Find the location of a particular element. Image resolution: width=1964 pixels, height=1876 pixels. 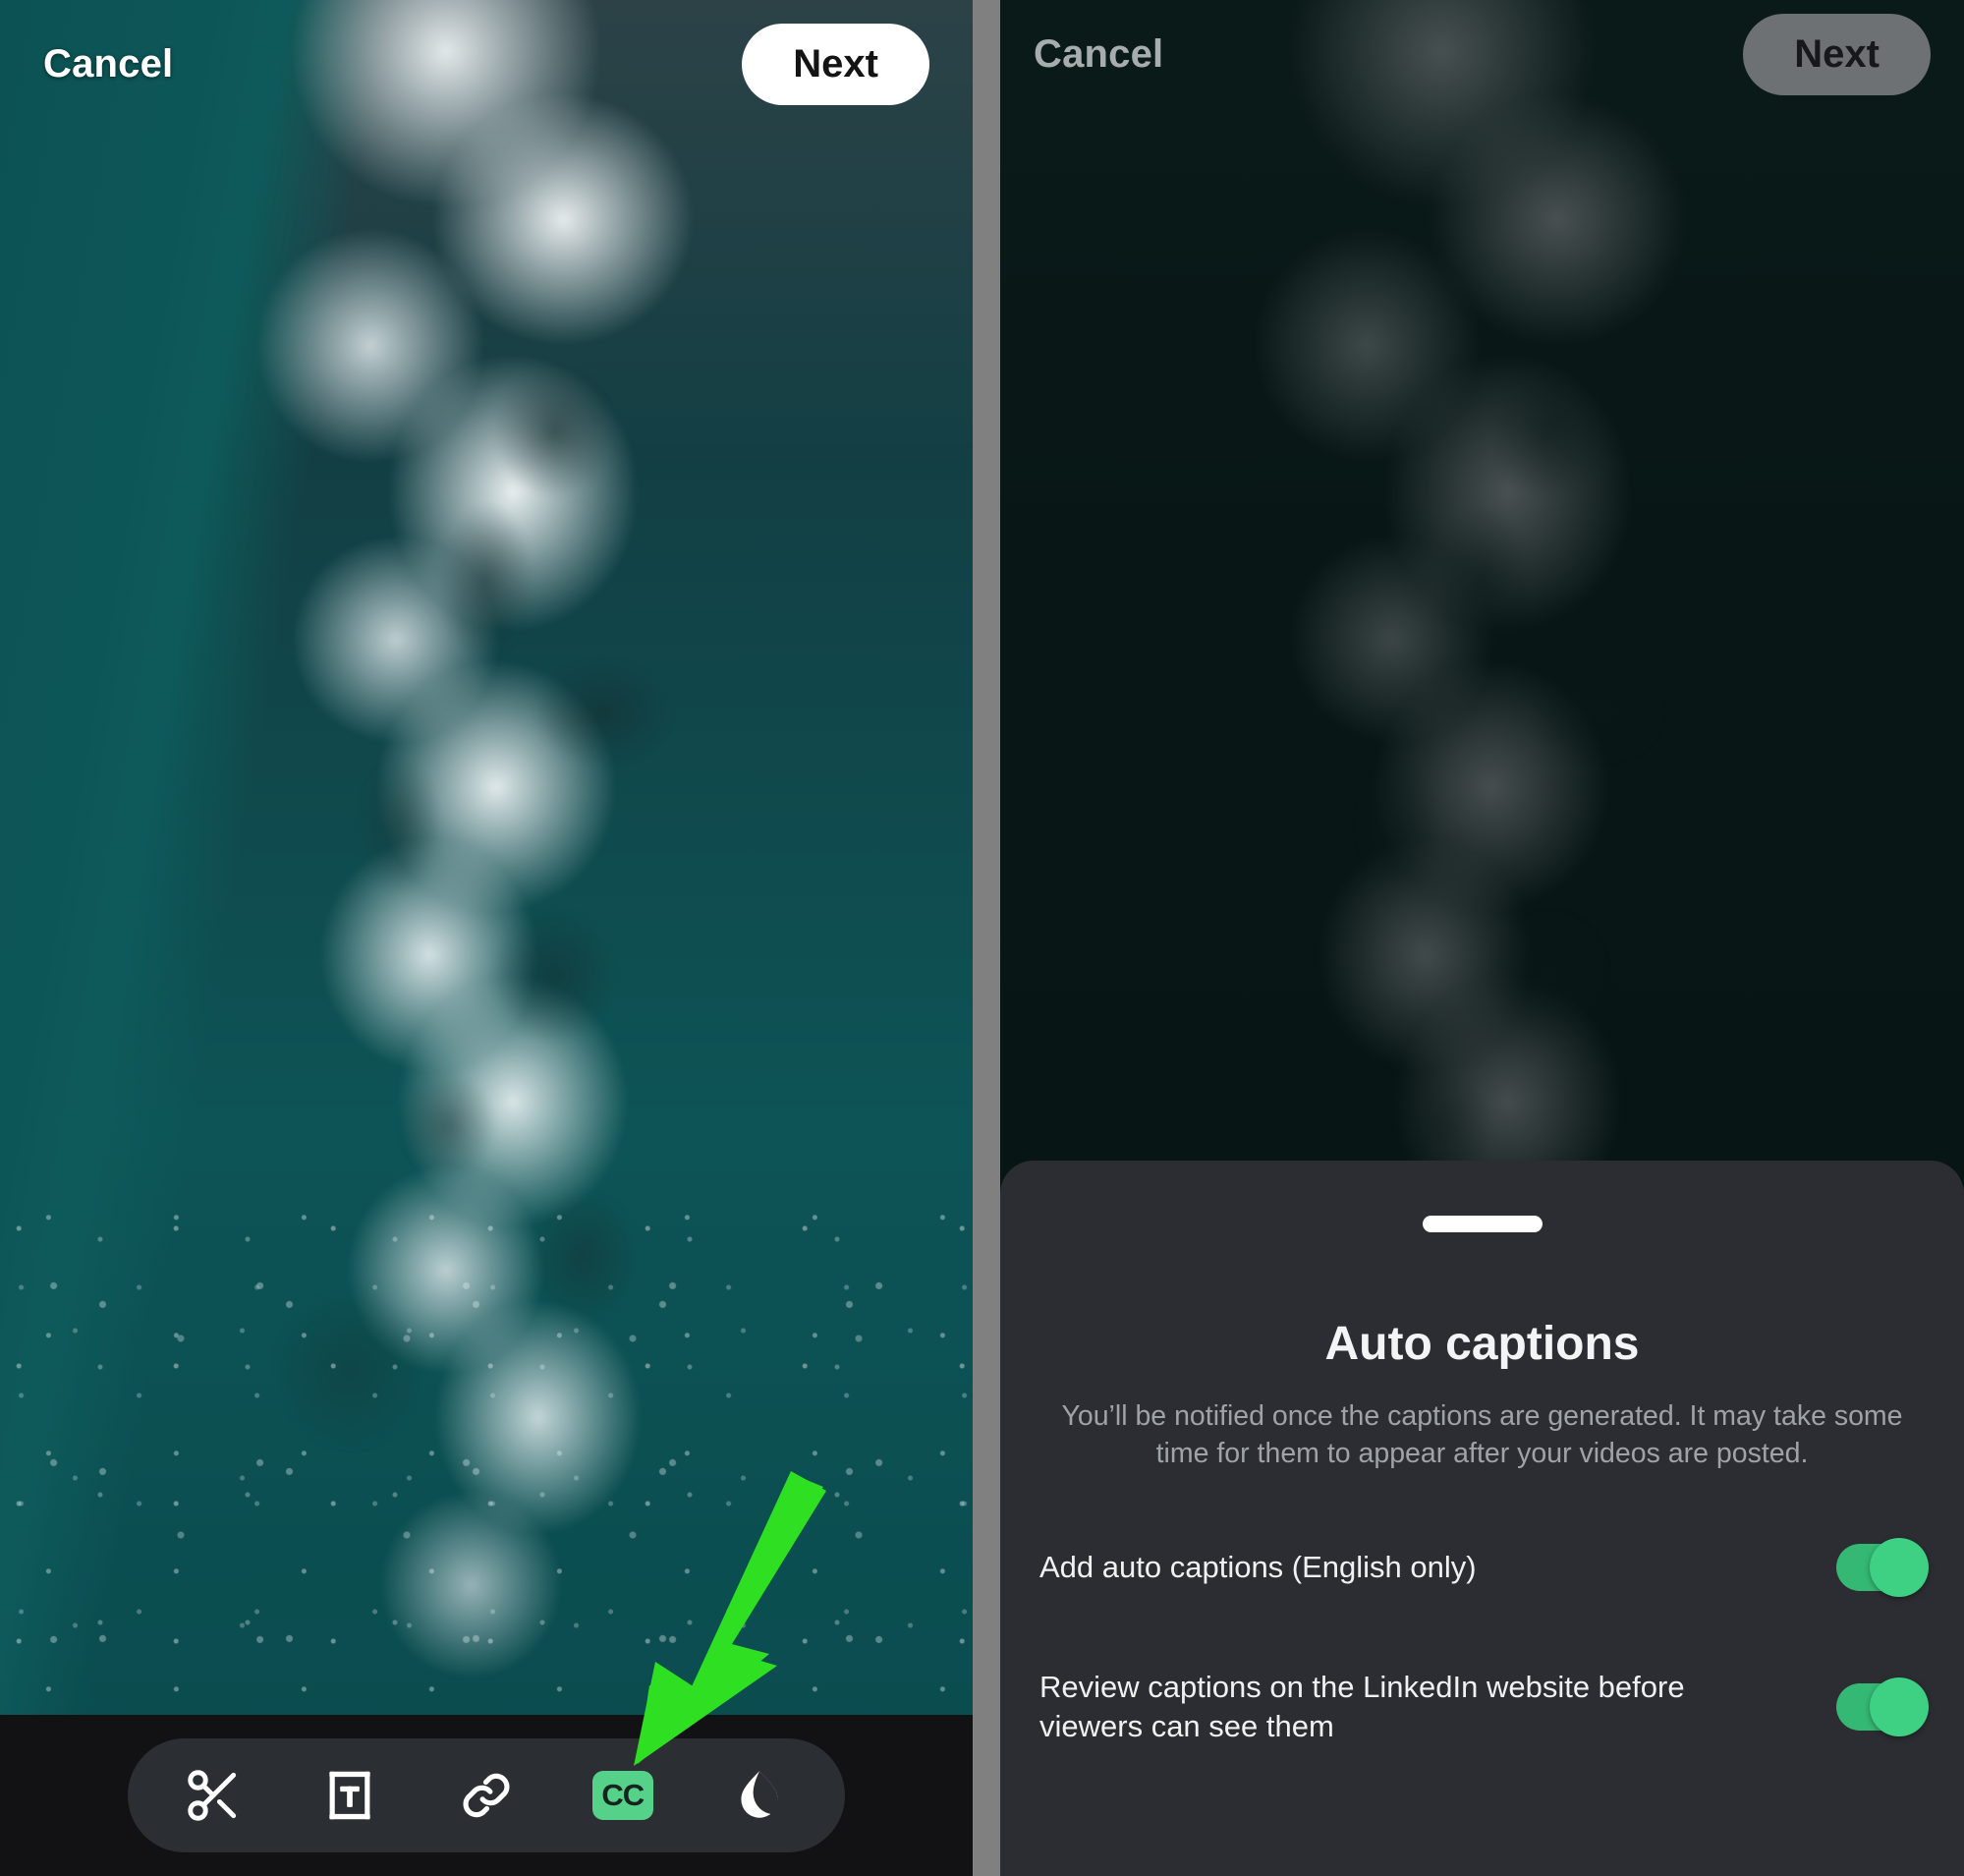

filters-tool-button is located at coordinates (759, 1795).